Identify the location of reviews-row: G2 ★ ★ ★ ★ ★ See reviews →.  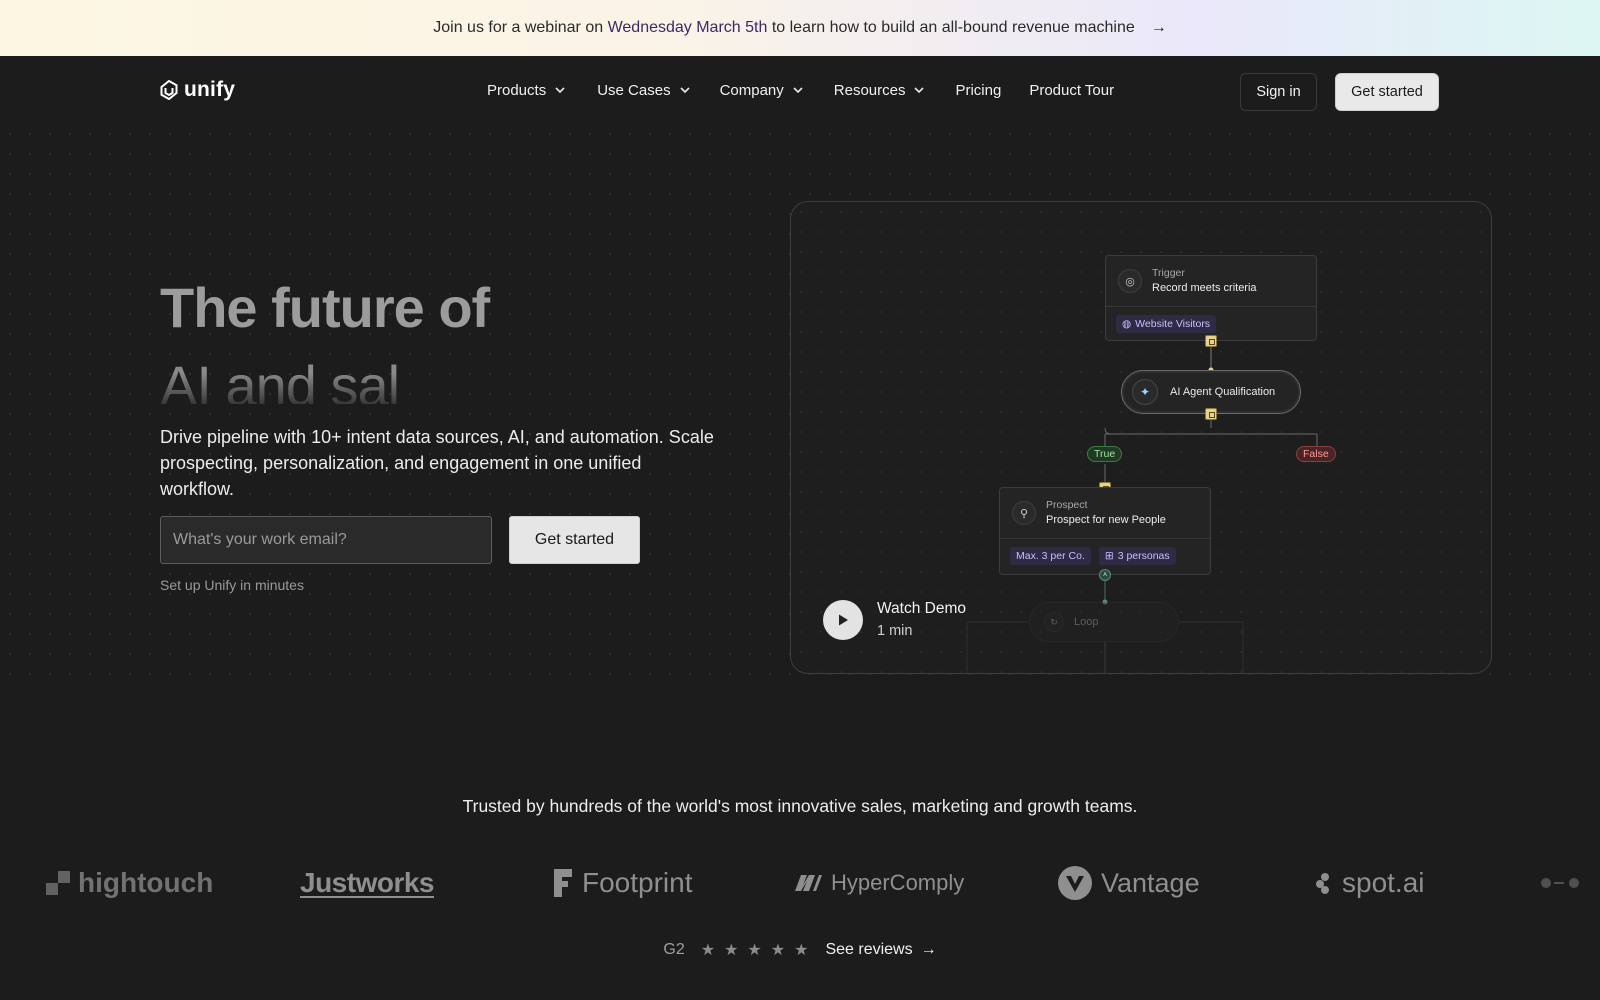
(800, 950).